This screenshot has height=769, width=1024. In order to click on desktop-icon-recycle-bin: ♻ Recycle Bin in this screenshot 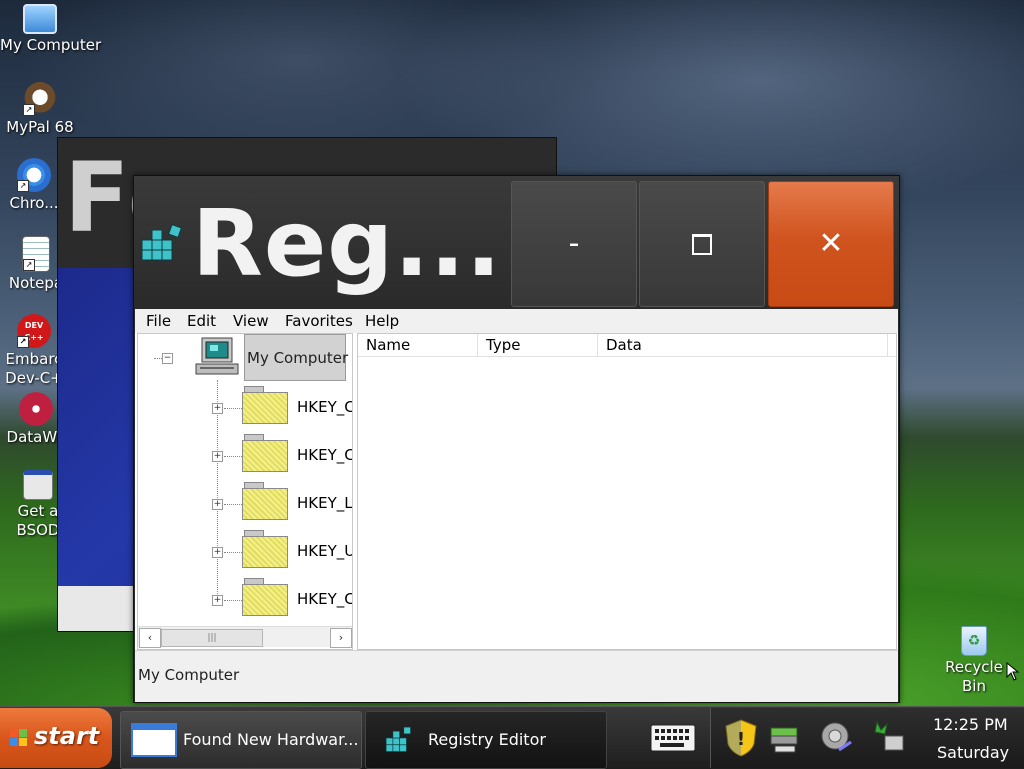, I will do `click(974, 661)`.